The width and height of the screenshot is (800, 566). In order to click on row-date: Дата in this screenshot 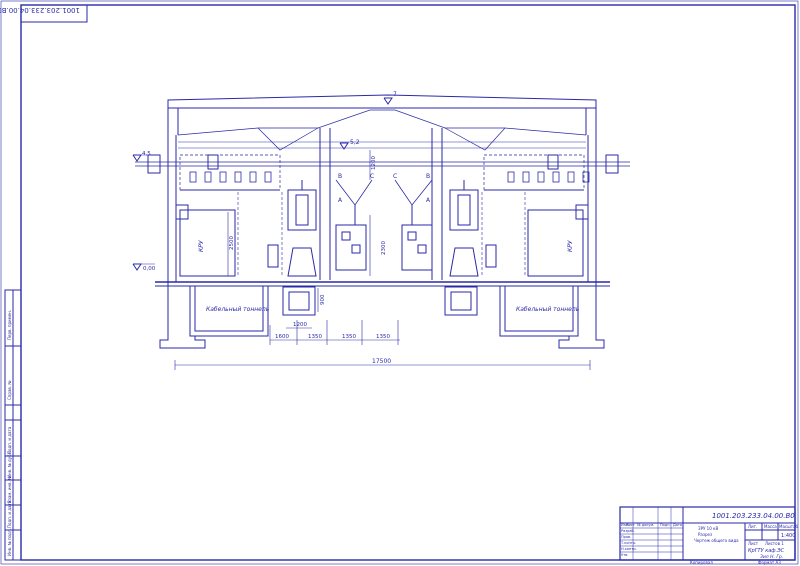, I will do `click(677, 525)`.